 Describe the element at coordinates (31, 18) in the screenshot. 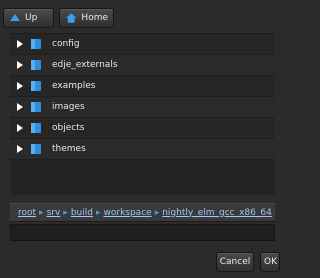

I see `up-button-label: Up` at that location.